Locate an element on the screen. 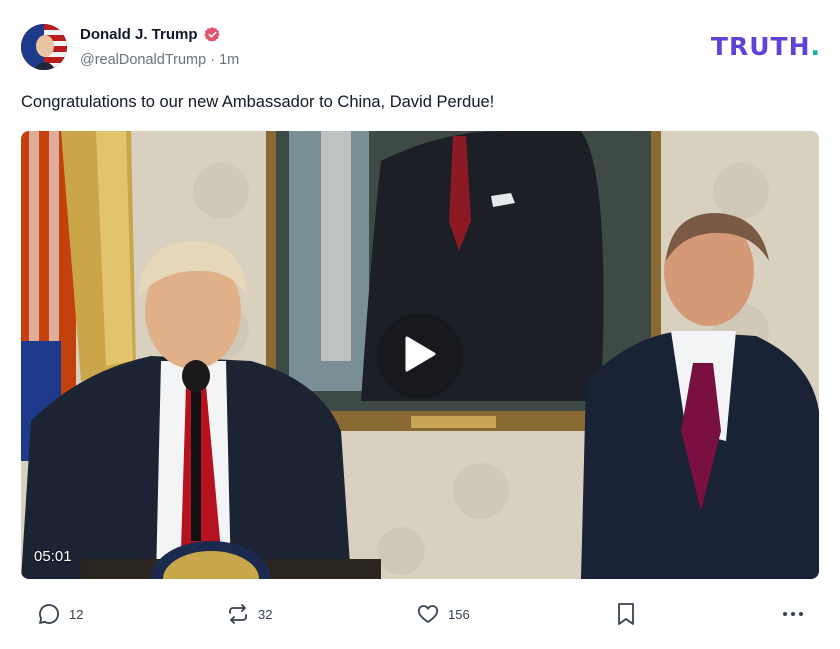  play-icon is located at coordinates (420, 356).